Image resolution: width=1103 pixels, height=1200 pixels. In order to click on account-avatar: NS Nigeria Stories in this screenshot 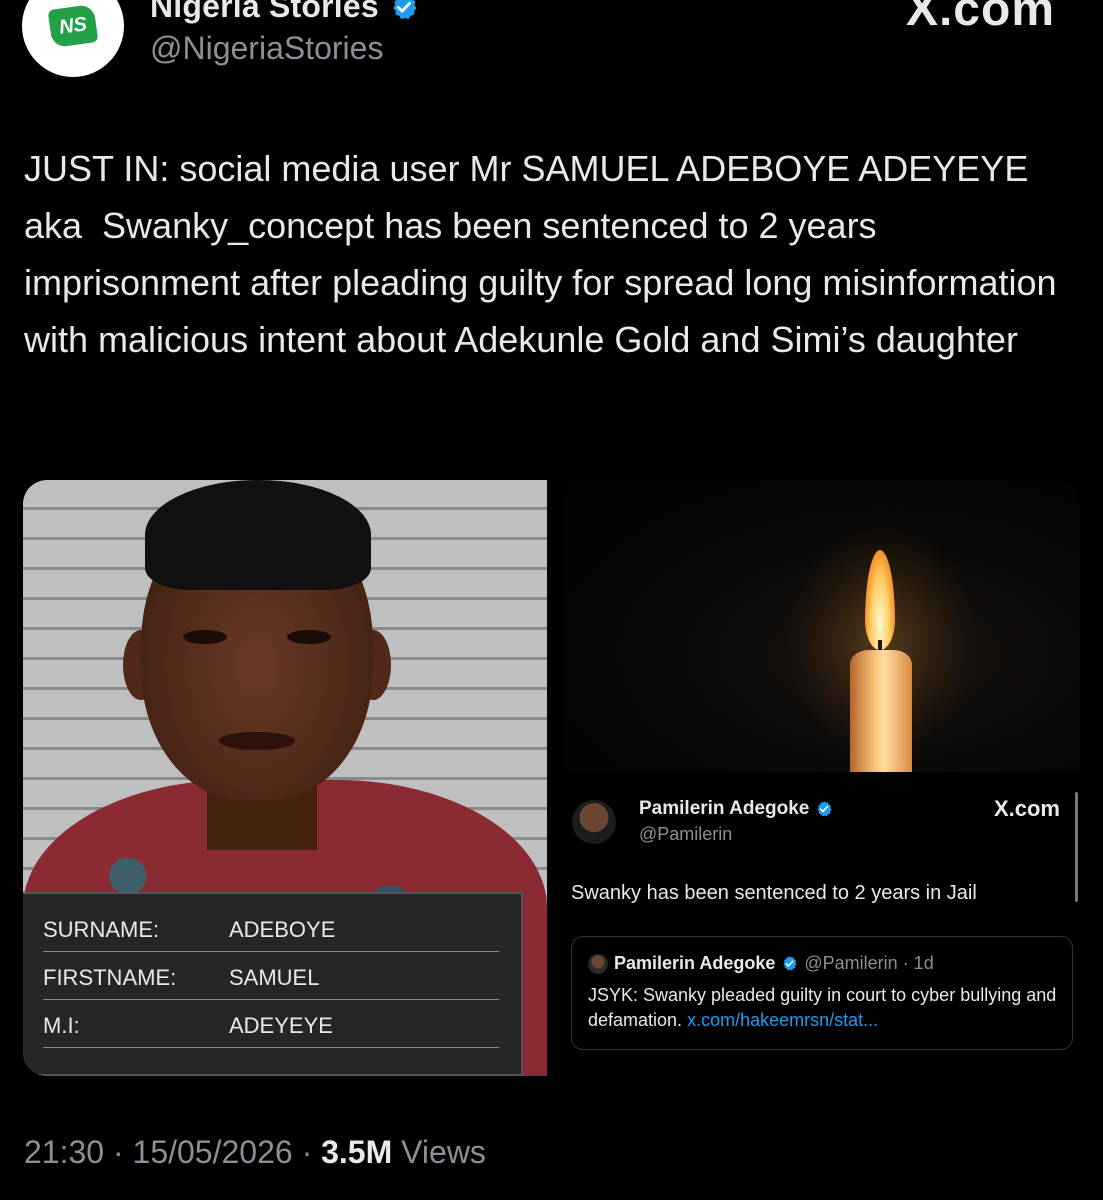, I will do `click(73, 38)`.